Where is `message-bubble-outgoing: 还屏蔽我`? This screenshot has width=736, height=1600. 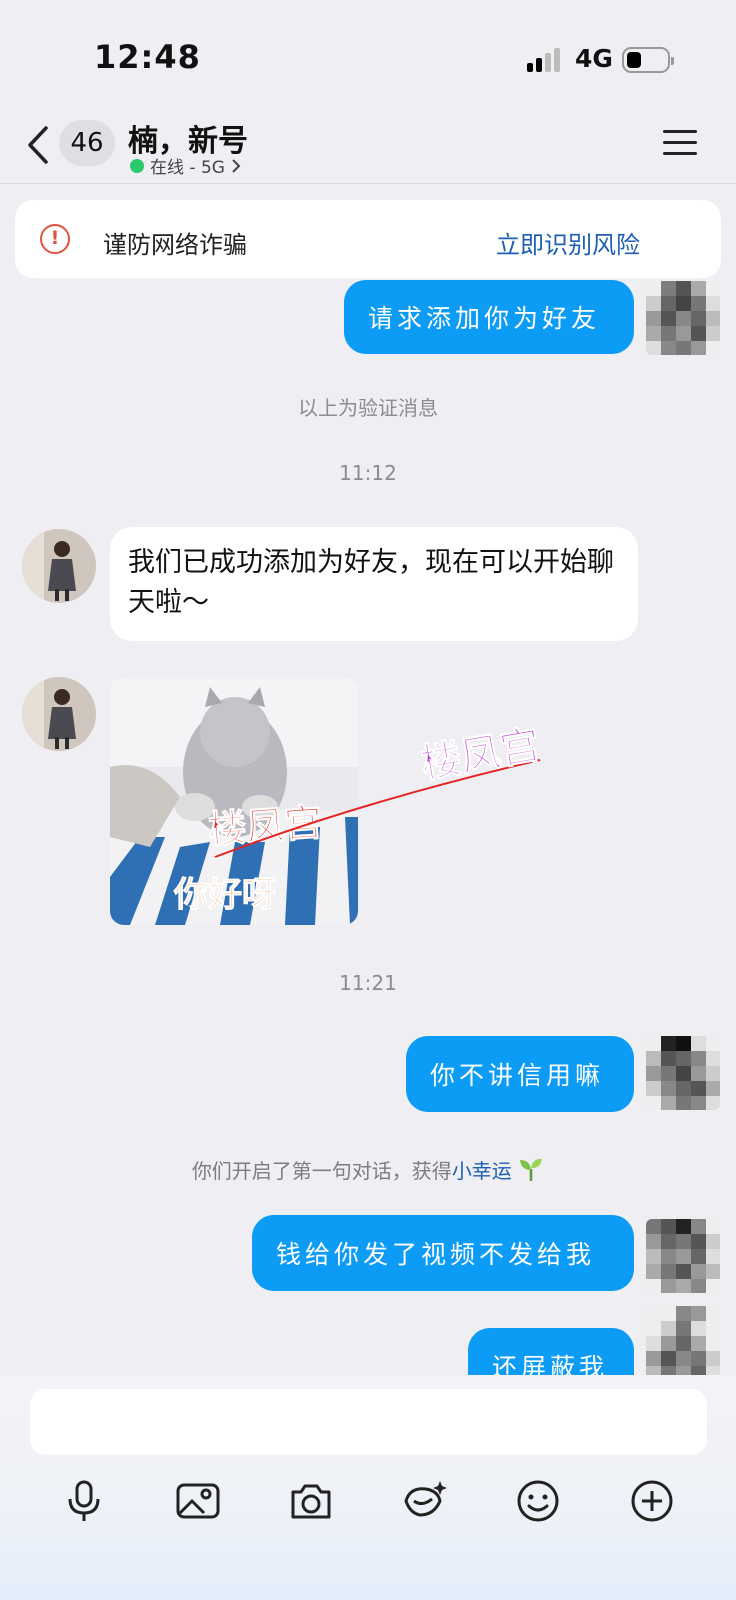 message-bubble-outgoing: 还屏蔽我 is located at coordinates (551, 1351).